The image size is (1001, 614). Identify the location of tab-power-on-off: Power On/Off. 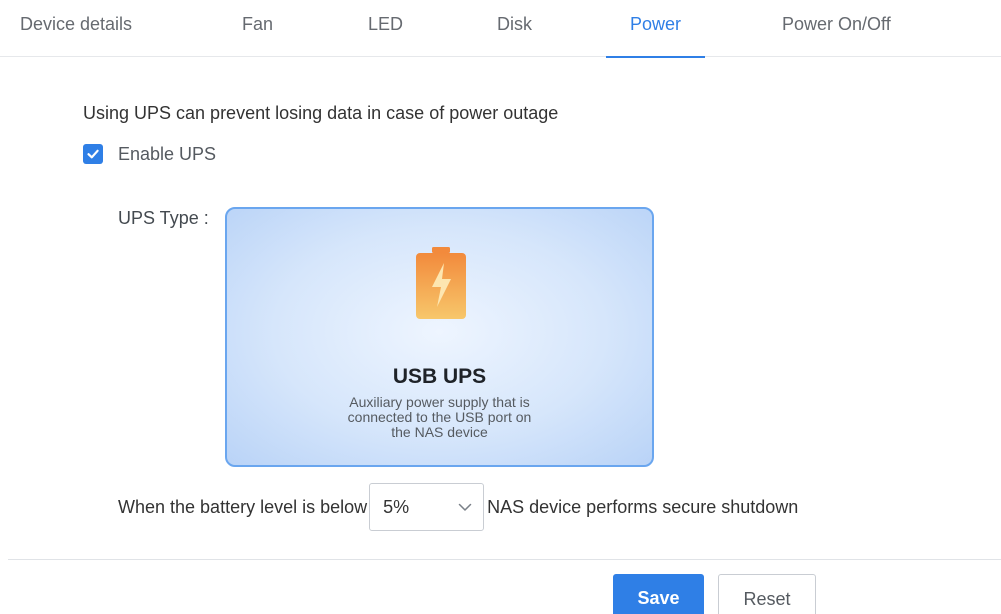
(836, 35).